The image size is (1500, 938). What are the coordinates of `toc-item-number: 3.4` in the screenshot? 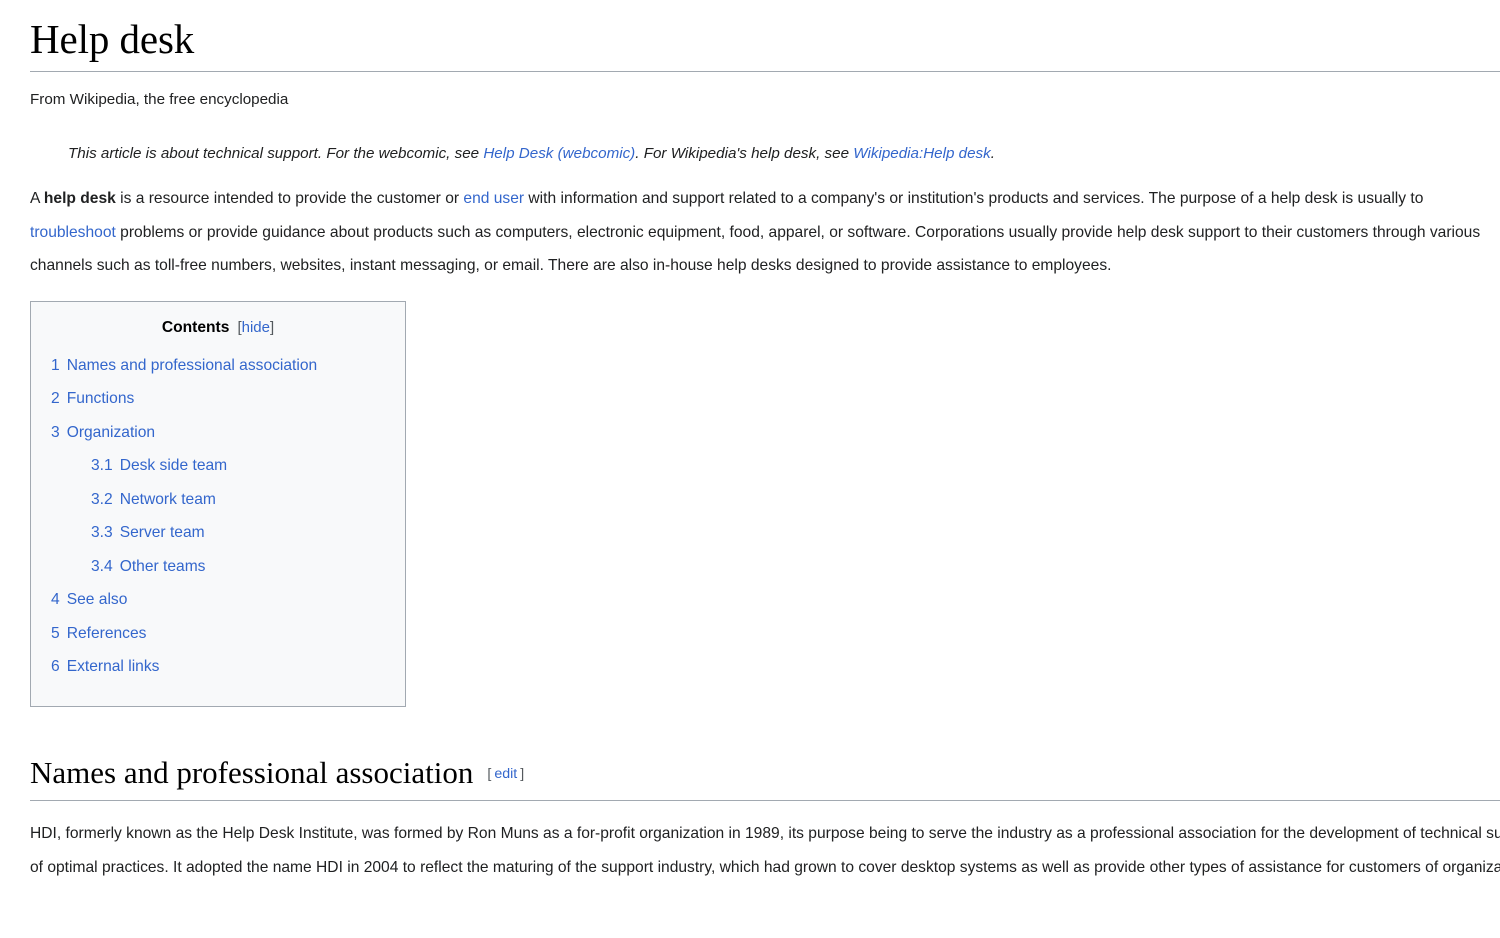 It's located at (102, 566).